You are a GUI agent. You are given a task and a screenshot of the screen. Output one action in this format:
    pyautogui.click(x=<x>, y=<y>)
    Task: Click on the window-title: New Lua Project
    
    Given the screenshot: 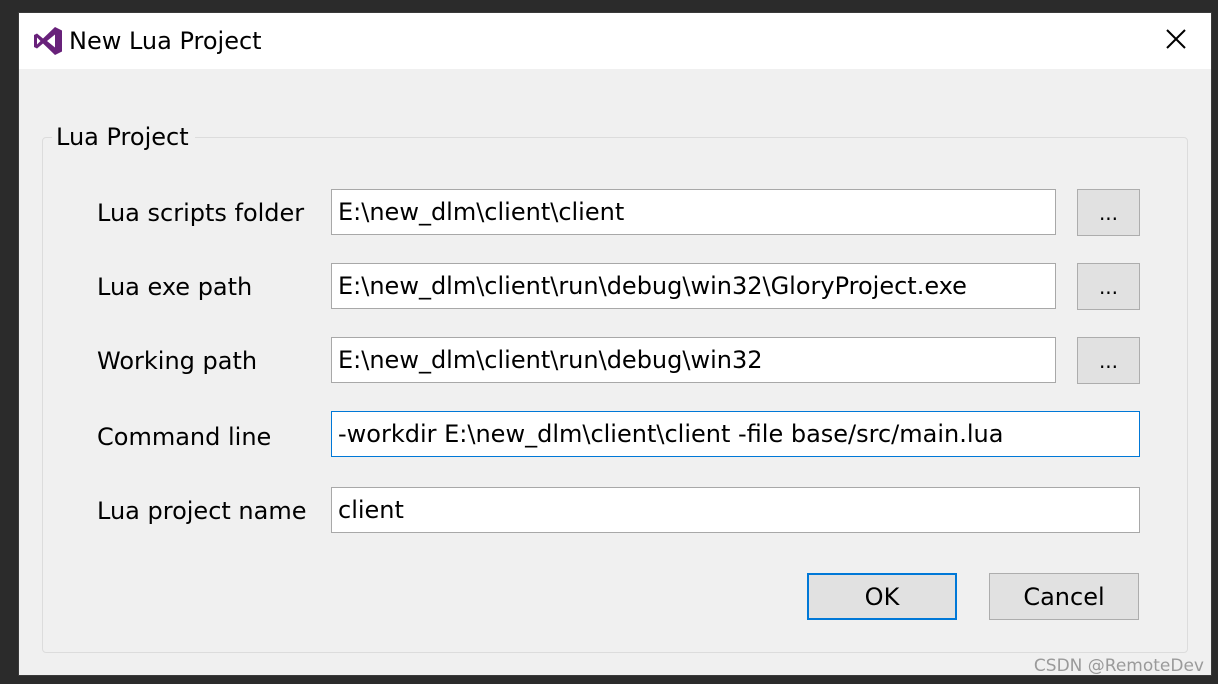 What is the action you would take?
    pyautogui.click(x=165, y=41)
    